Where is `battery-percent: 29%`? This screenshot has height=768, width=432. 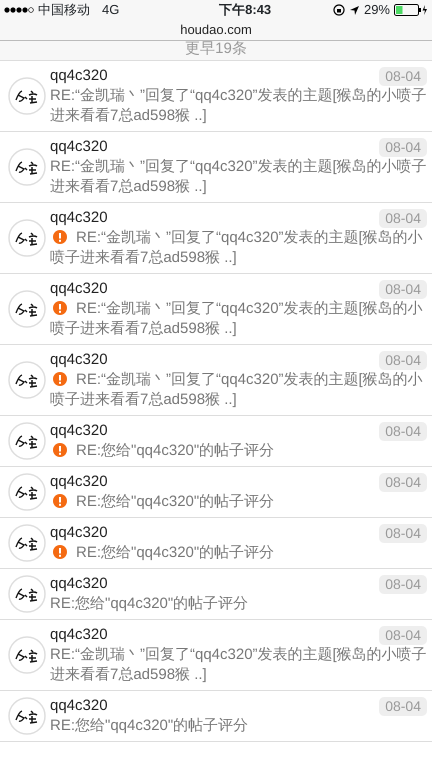
battery-percent: 29% is located at coordinates (377, 10).